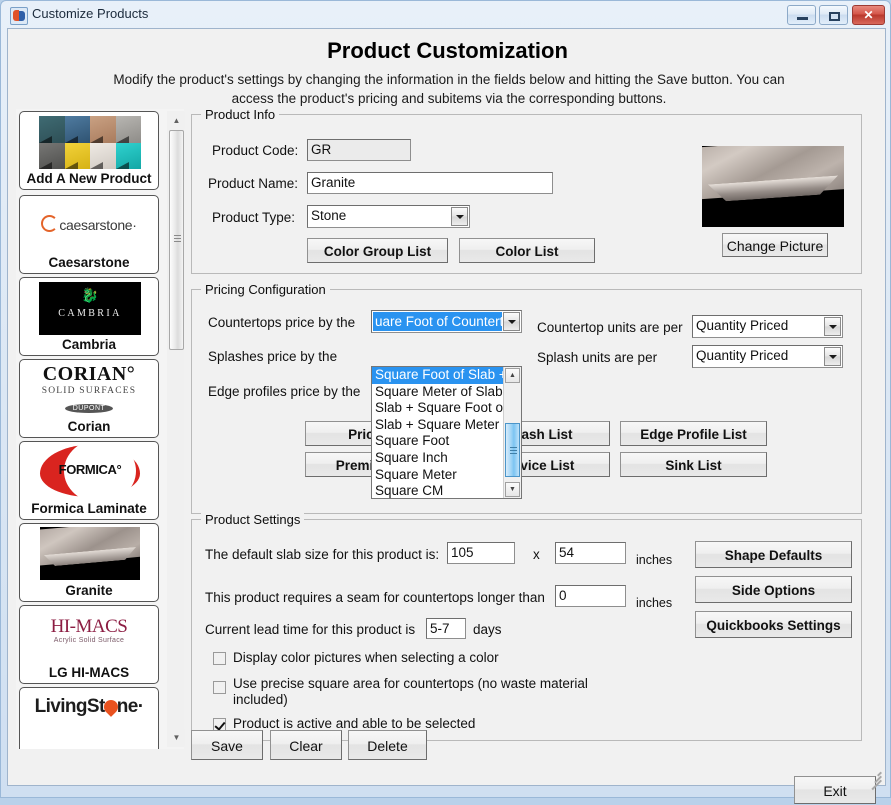  What do you see at coordinates (481, 553) in the screenshot?
I see `slab-width-input: 105` at bounding box center [481, 553].